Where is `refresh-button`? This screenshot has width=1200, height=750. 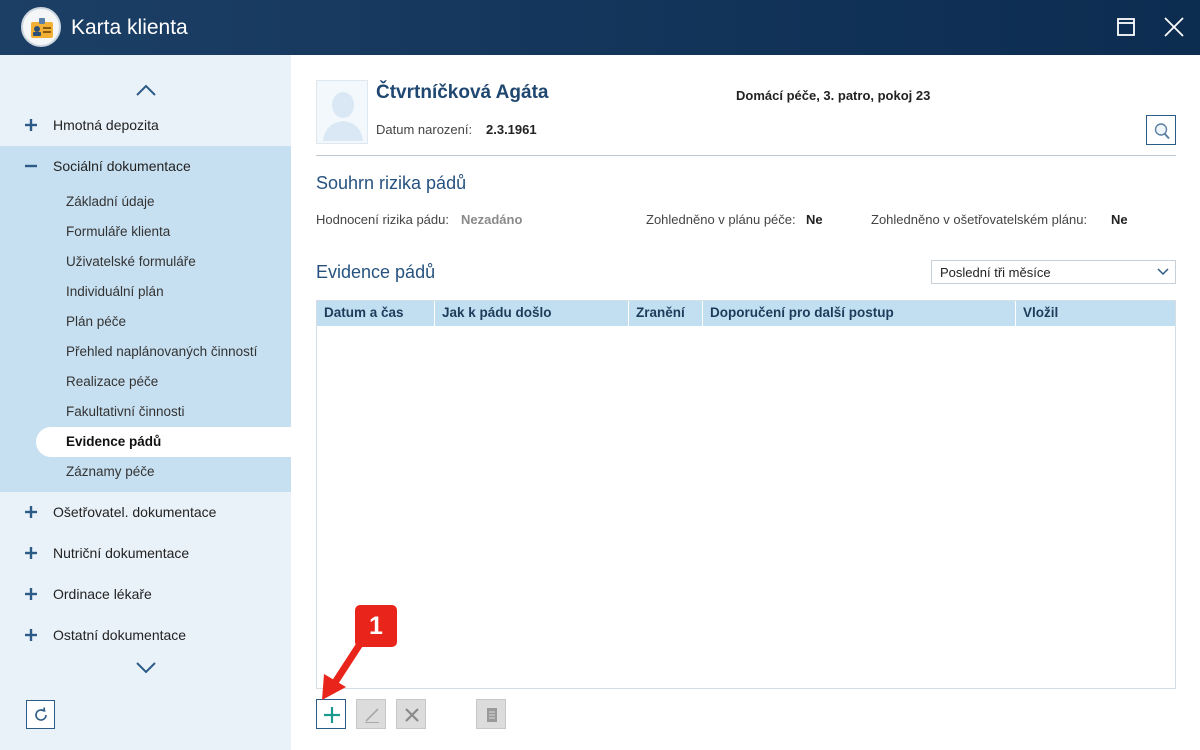 refresh-button is located at coordinates (40, 714).